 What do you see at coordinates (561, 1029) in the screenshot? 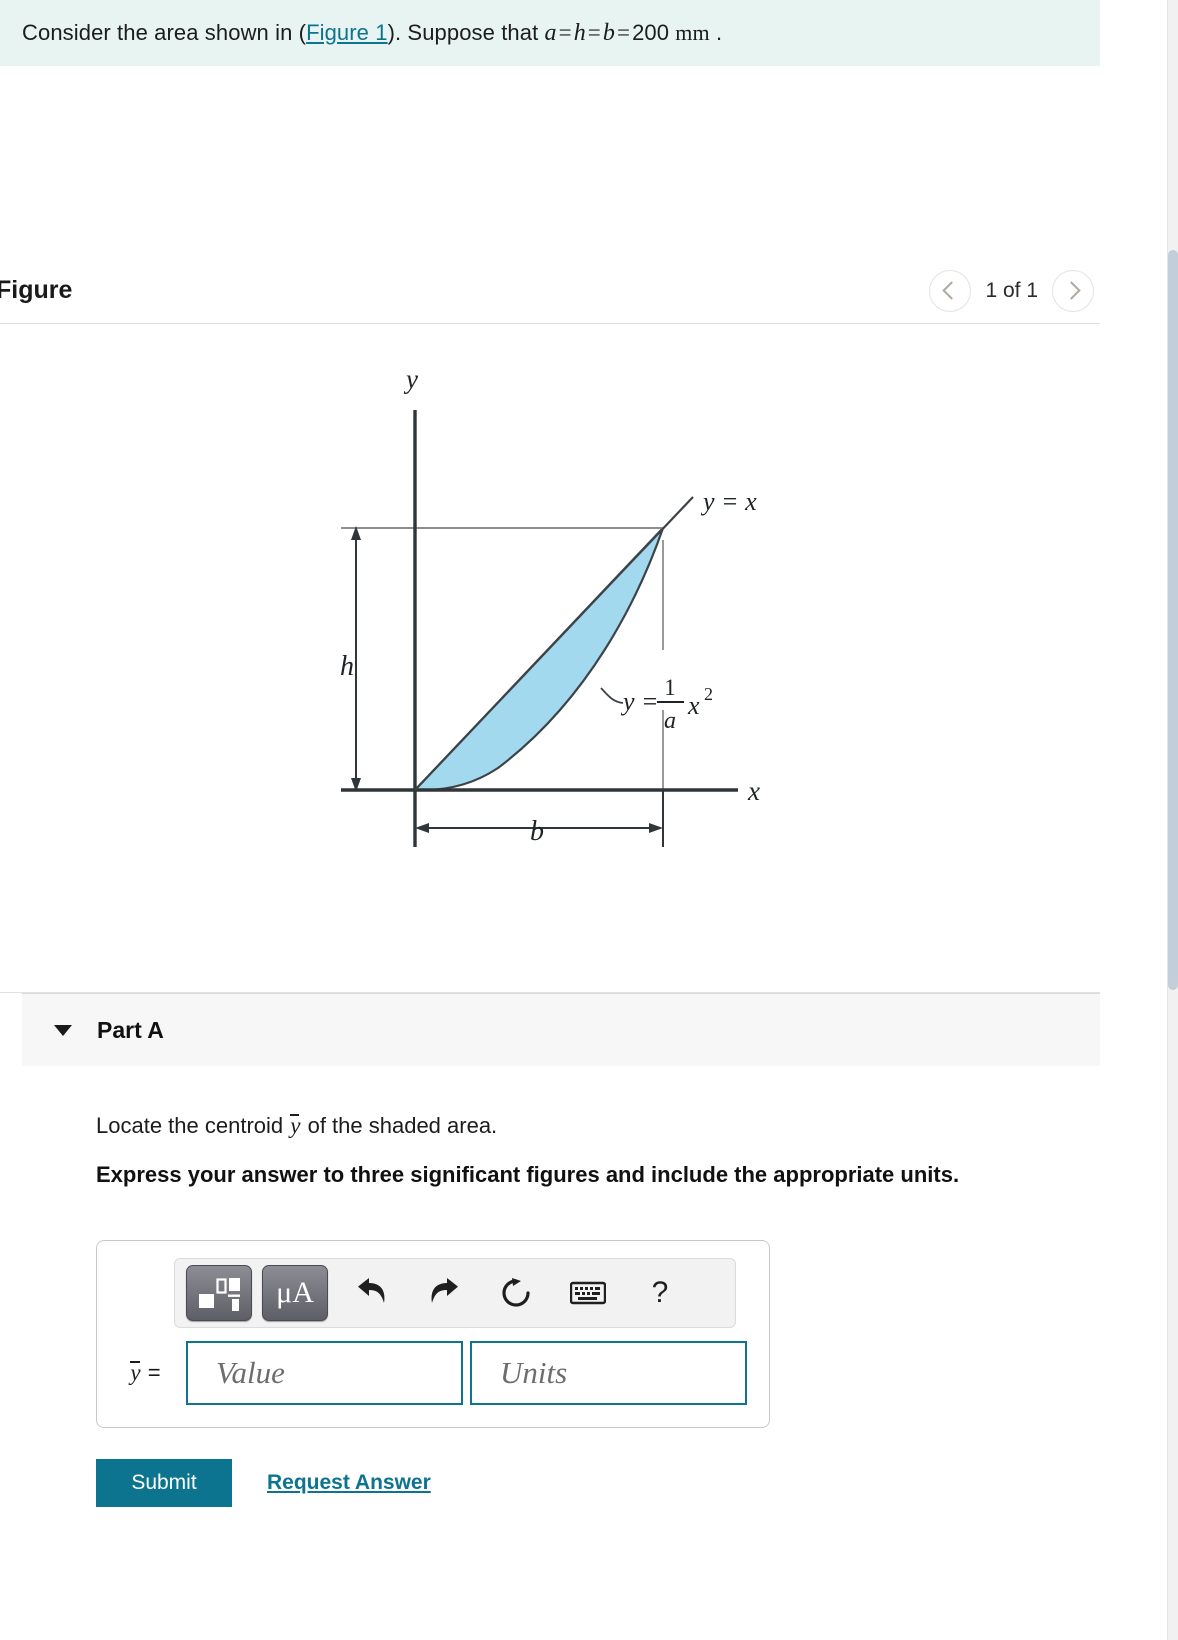
I see `part-a-header: Part A` at bounding box center [561, 1029].